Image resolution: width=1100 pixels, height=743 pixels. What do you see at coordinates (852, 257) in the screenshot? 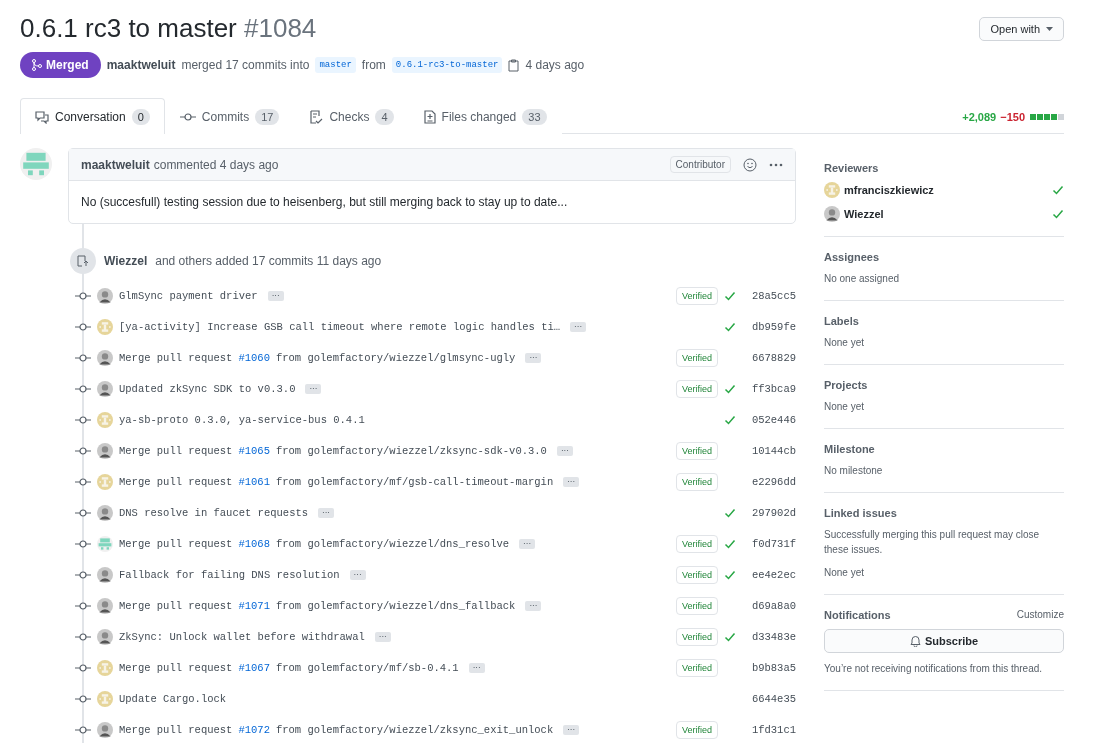
I see `section-title: Assignees` at bounding box center [852, 257].